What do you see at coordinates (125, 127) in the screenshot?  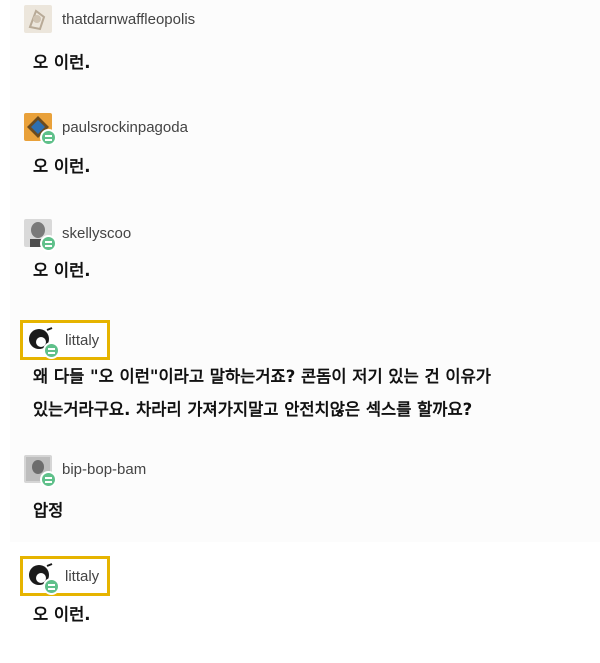 I see `username-link: paulsrockinpagoda` at bounding box center [125, 127].